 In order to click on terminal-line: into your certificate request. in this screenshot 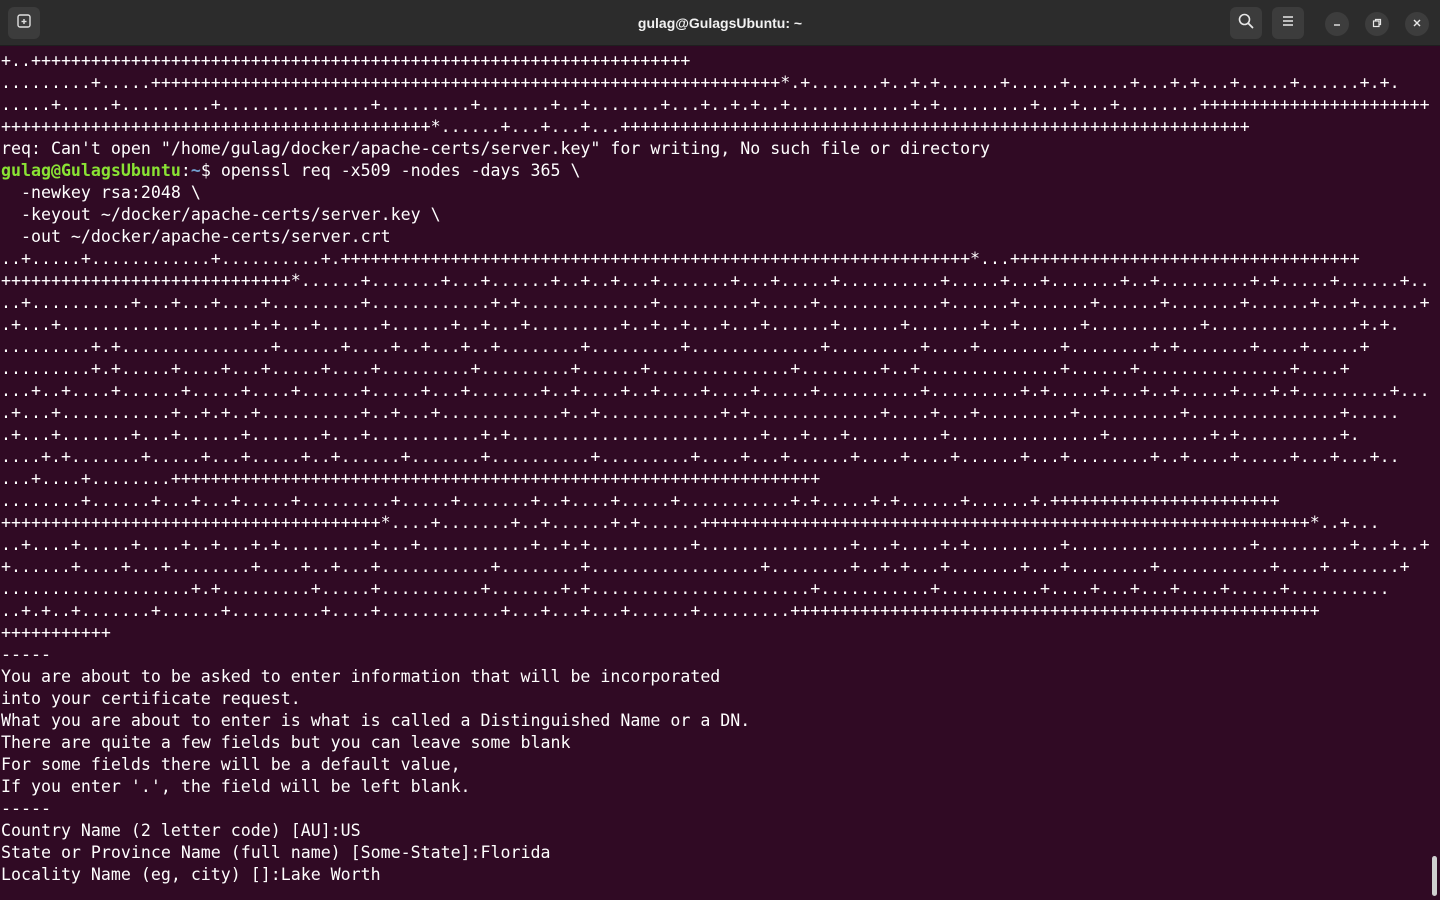, I will do `click(151, 698)`.